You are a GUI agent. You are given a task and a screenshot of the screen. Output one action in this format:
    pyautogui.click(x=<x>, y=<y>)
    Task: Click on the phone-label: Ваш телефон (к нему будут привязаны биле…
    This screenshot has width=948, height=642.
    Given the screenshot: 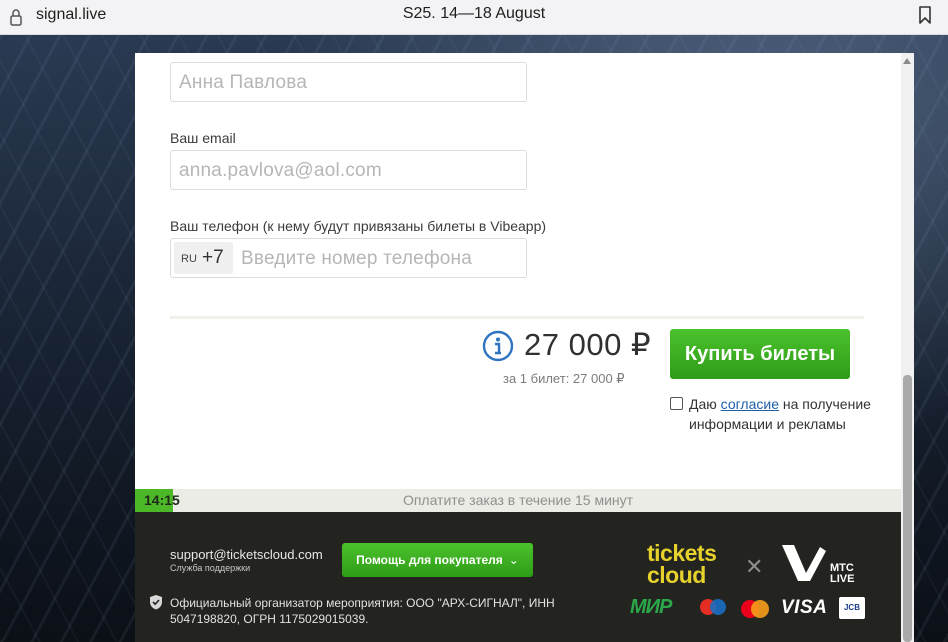 What is the action you would take?
    pyautogui.click(x=358, y=226)
    